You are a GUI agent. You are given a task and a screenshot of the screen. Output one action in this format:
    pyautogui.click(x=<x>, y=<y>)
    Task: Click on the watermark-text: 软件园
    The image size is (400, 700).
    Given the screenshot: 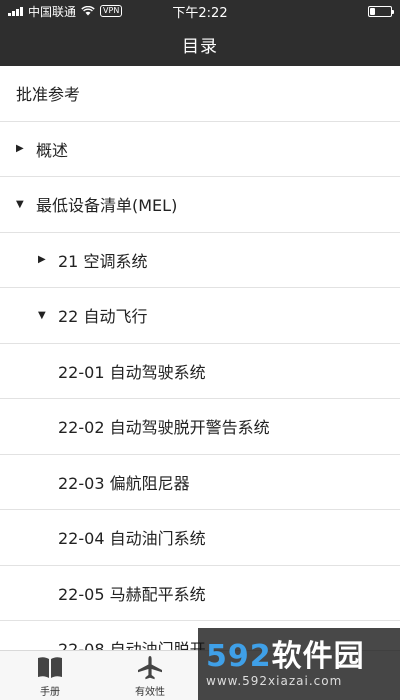 What is the action you would take?
    pyautogui.click(x=318, y=656)
    